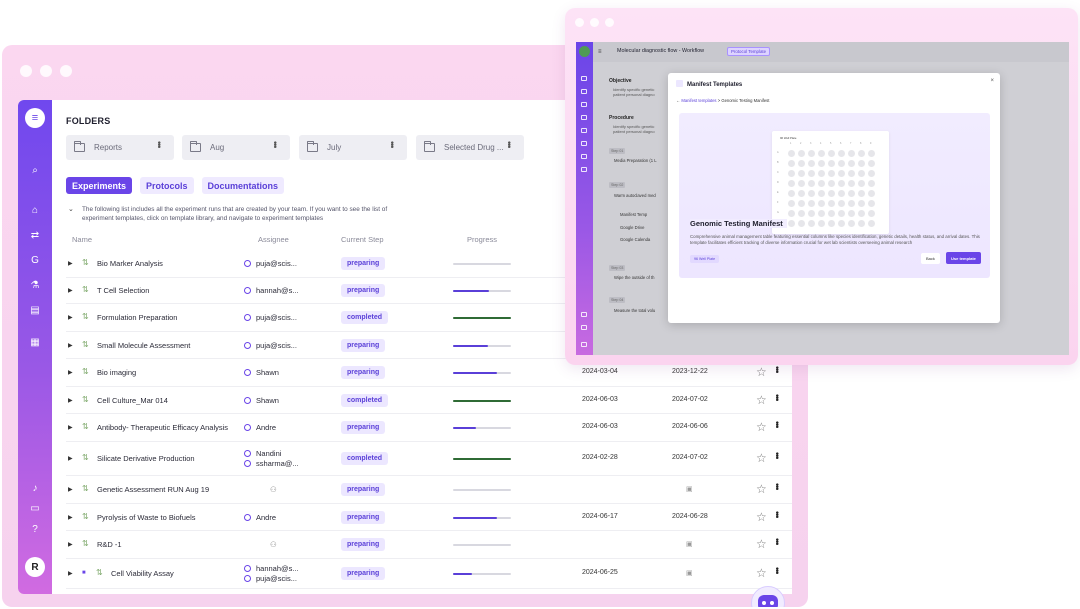 The height and width of the screenshot is (609, 1080). I want to click on column-header-progress: Progress, so click(482, 239).